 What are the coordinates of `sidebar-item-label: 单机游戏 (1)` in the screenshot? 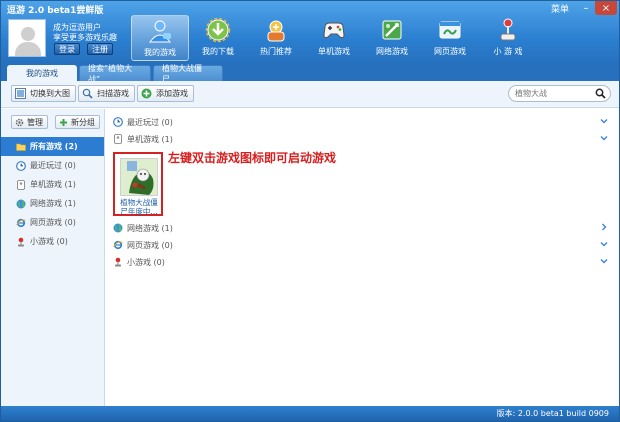 It's located at (53, 184).